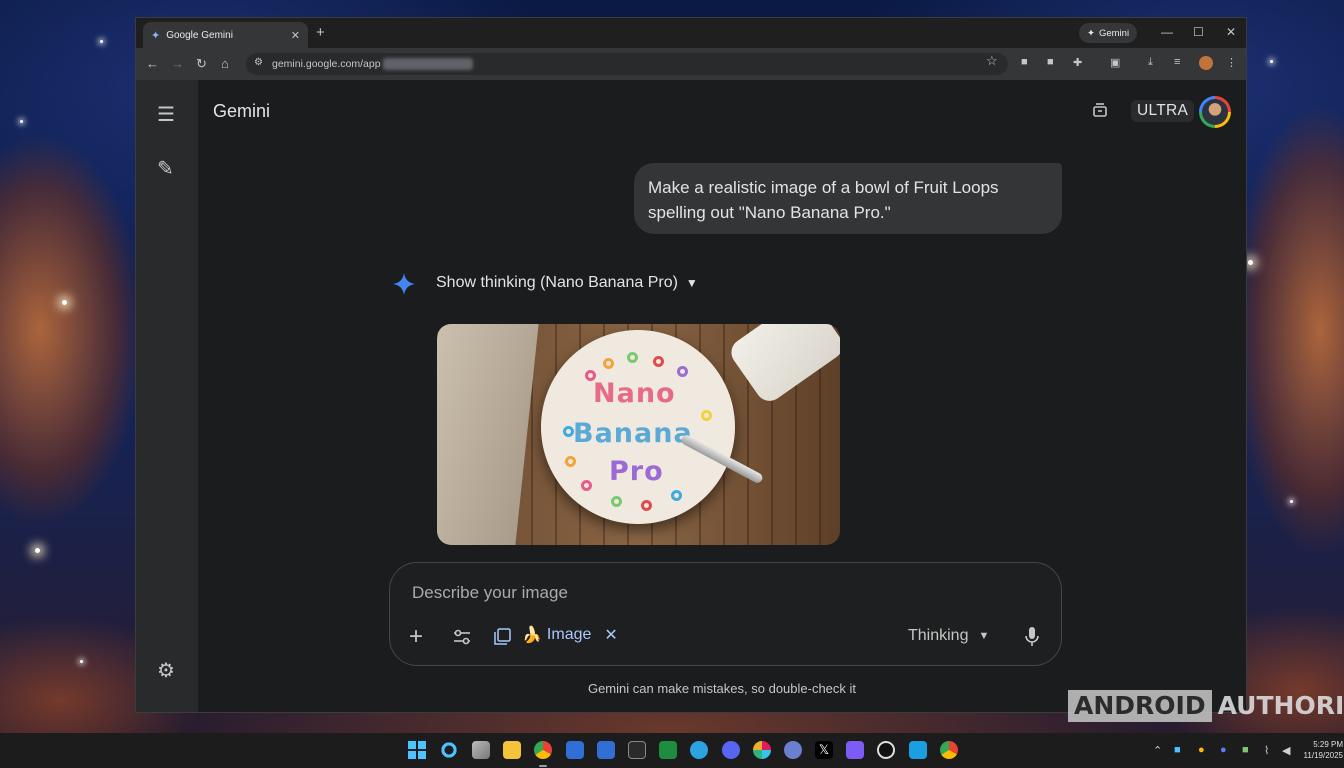 Image resolution: width=1344 pixels, height=768 pixels. I want to click on image-tool-chip: 🍌 Image ✕, so click(570, 635).